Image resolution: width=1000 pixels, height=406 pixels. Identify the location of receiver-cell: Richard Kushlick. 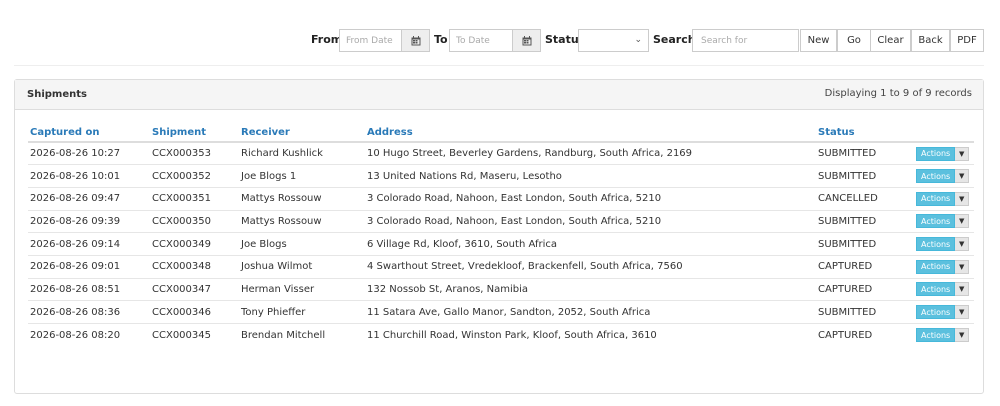
(282, 154).